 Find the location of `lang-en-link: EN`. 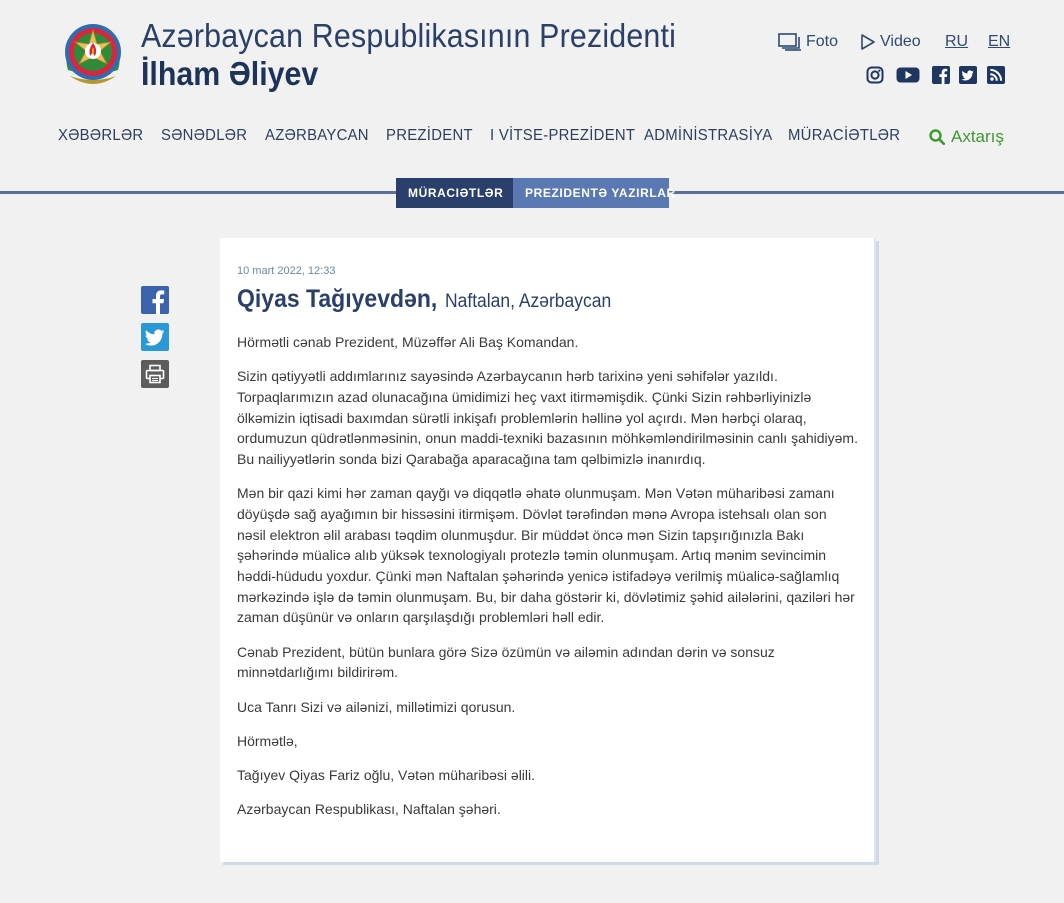

lang-en-link: EN is located at coordinates (999, 42).